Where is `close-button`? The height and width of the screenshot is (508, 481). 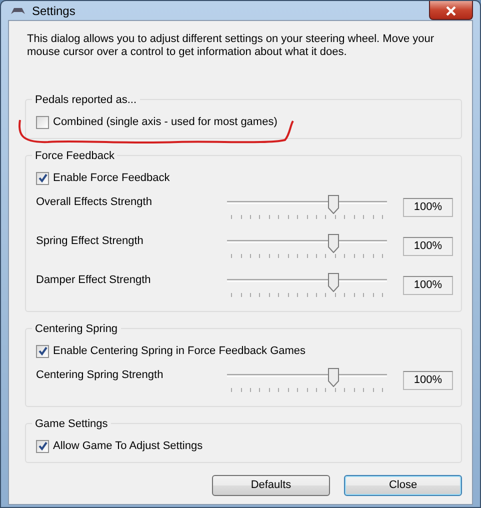 close-button is located at coordinates (451, 10).